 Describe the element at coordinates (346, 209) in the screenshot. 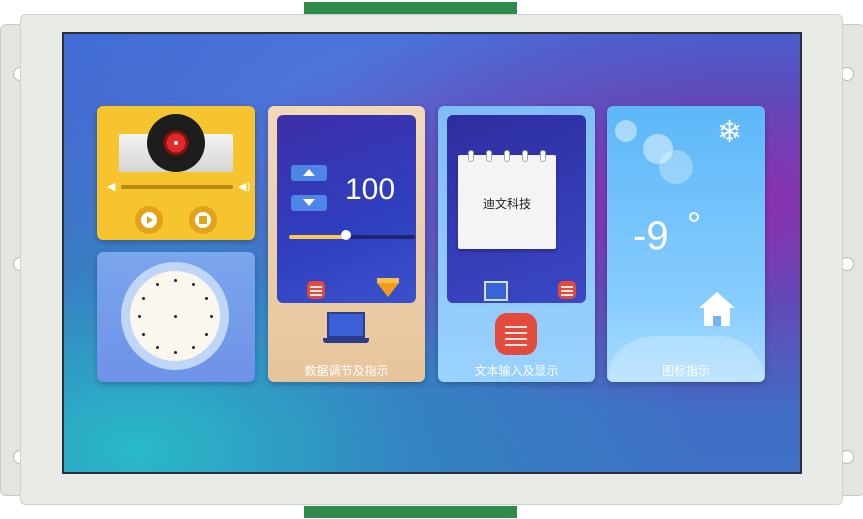

I see `data-adjust-preview: 100` at that location.